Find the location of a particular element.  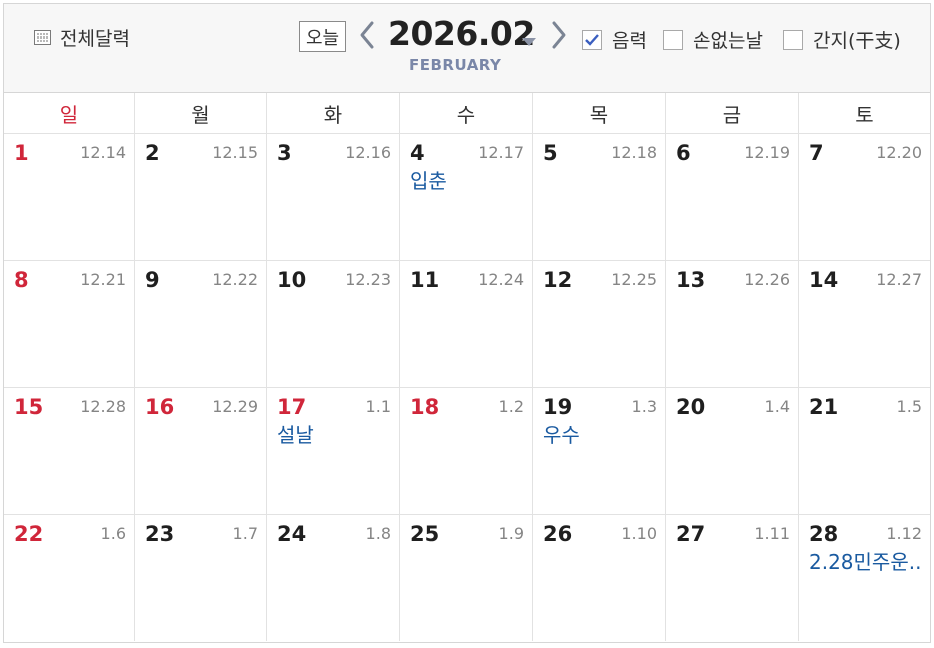

day-cell: 11 12.24 is located at coordinates (466, 324).